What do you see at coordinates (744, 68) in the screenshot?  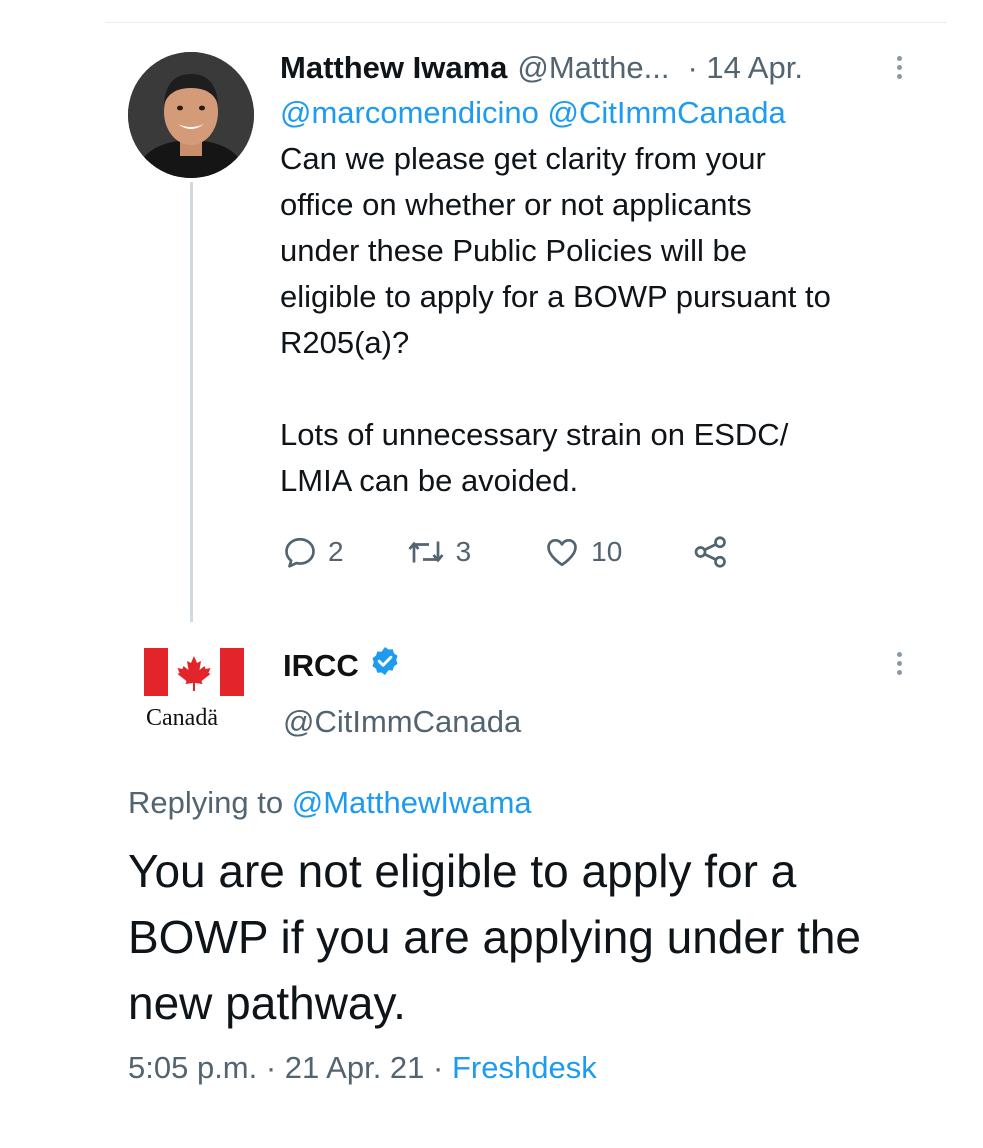 I see `tweet-date: · 14 Apr.` at bounding box center [744, 68].